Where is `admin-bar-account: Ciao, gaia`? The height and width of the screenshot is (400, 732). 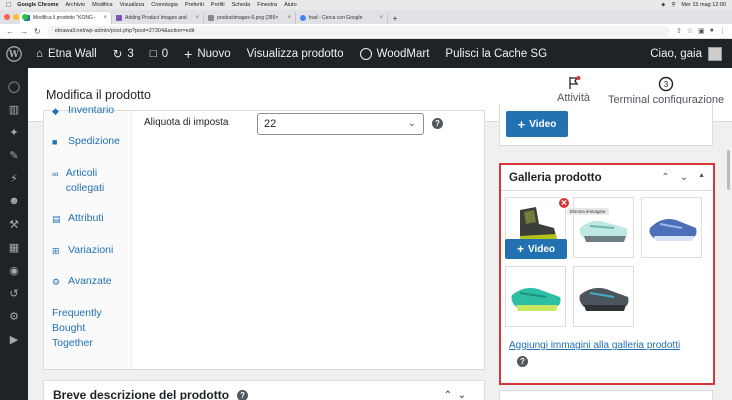
admin-bar-account: Ciao, gaia is located at coordinates (691, 53).